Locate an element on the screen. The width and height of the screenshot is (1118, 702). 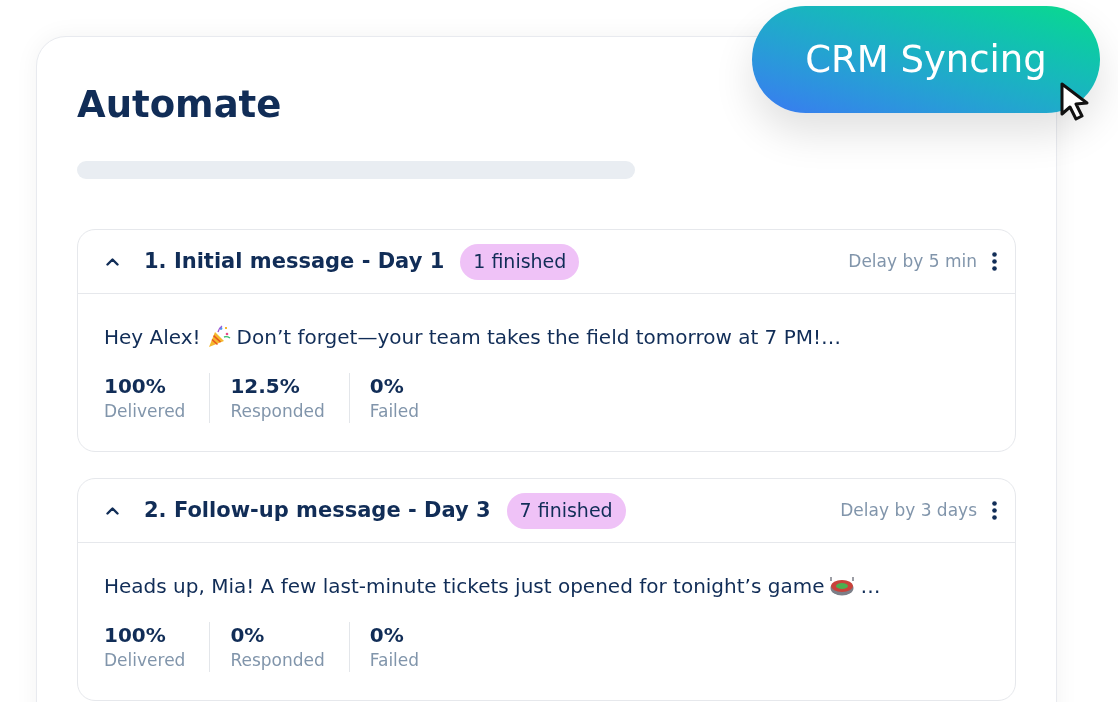
status-badge: 1 finished is located at coordinates (520, 261).